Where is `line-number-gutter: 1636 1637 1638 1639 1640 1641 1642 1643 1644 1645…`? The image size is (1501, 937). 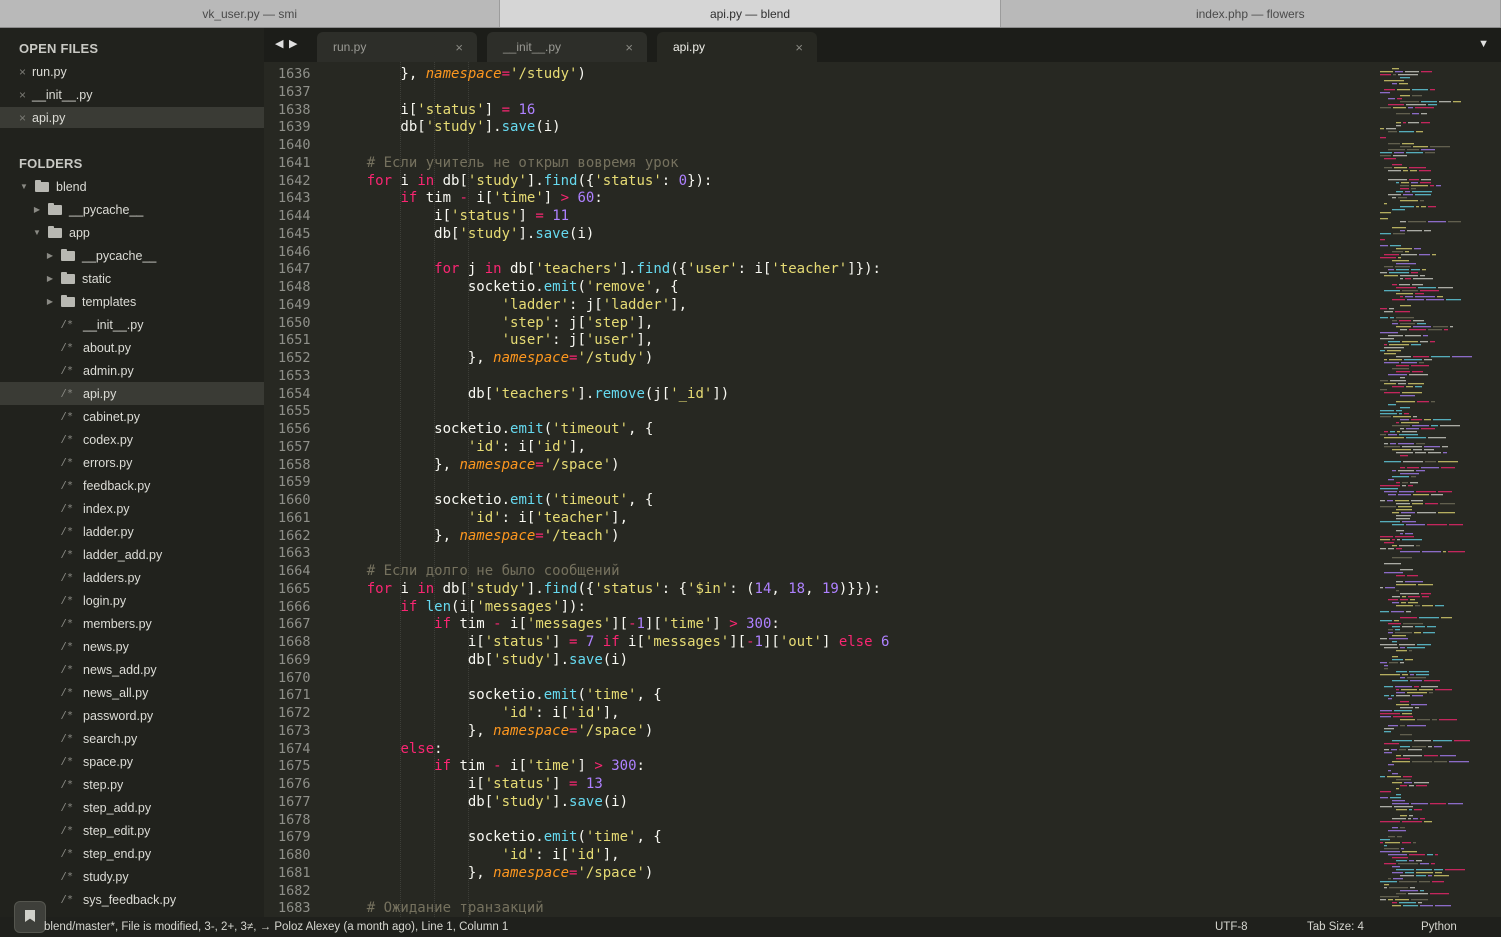
line-number-gutter: 1636 1637 1638 1639 1640 1641 1642 1643 1644 1645… is located at coordinates (292, 489).